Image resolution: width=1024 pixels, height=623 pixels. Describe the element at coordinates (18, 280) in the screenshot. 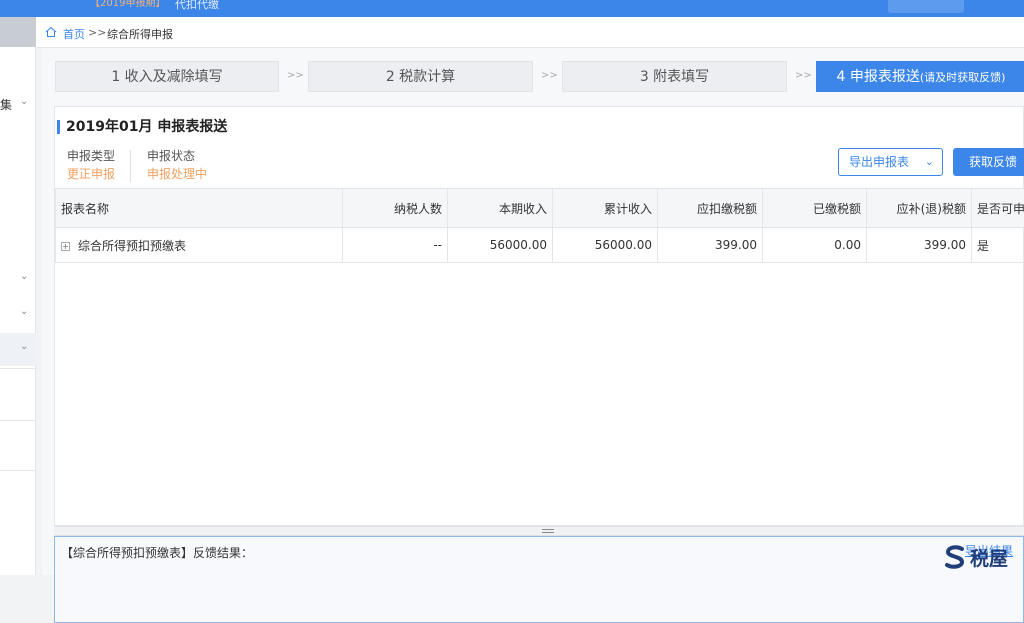

I see `sidebar-item-2: ⌄` at that location.